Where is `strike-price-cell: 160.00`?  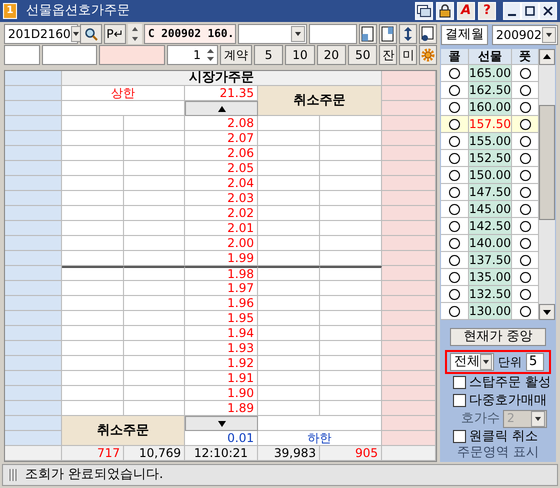
strike-price-cell: 160.00 is located at coordinates (490, 107).